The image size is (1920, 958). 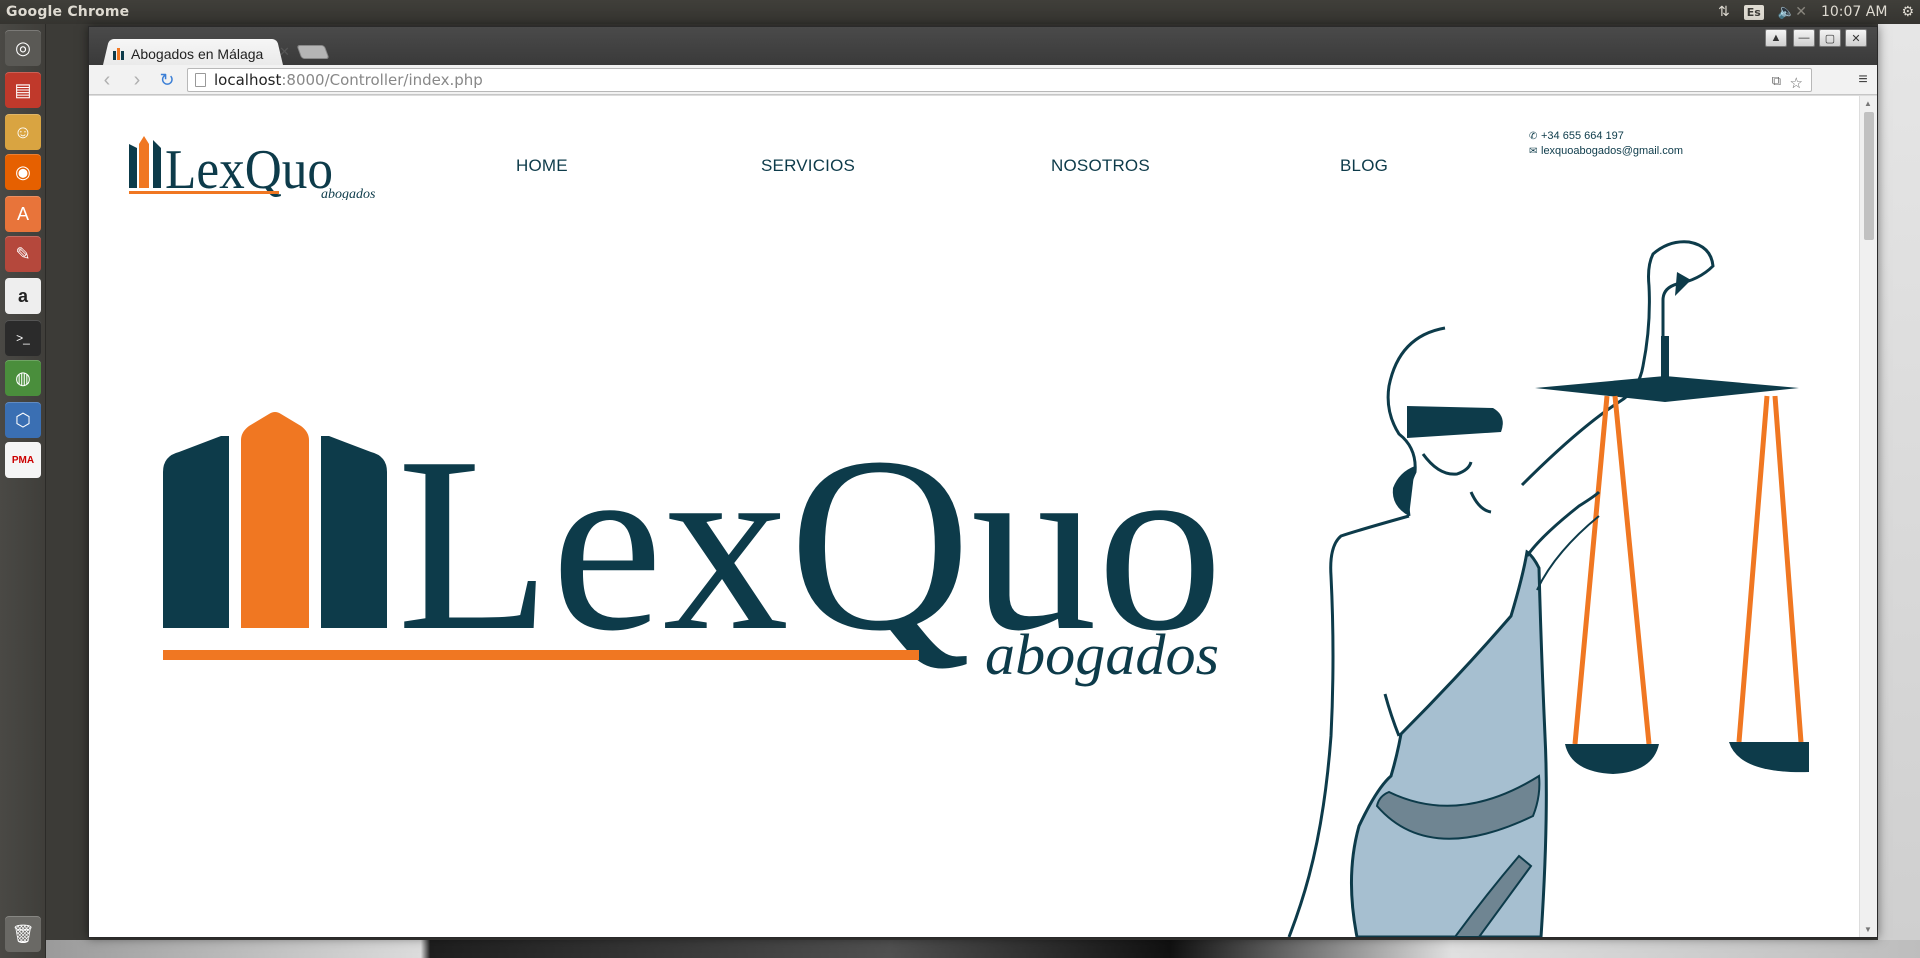 What do you see at coordinates (1863, 80) in the screenshot?
I see `chrome-menu-icon: ≡` at bounding box center [1863, 80].